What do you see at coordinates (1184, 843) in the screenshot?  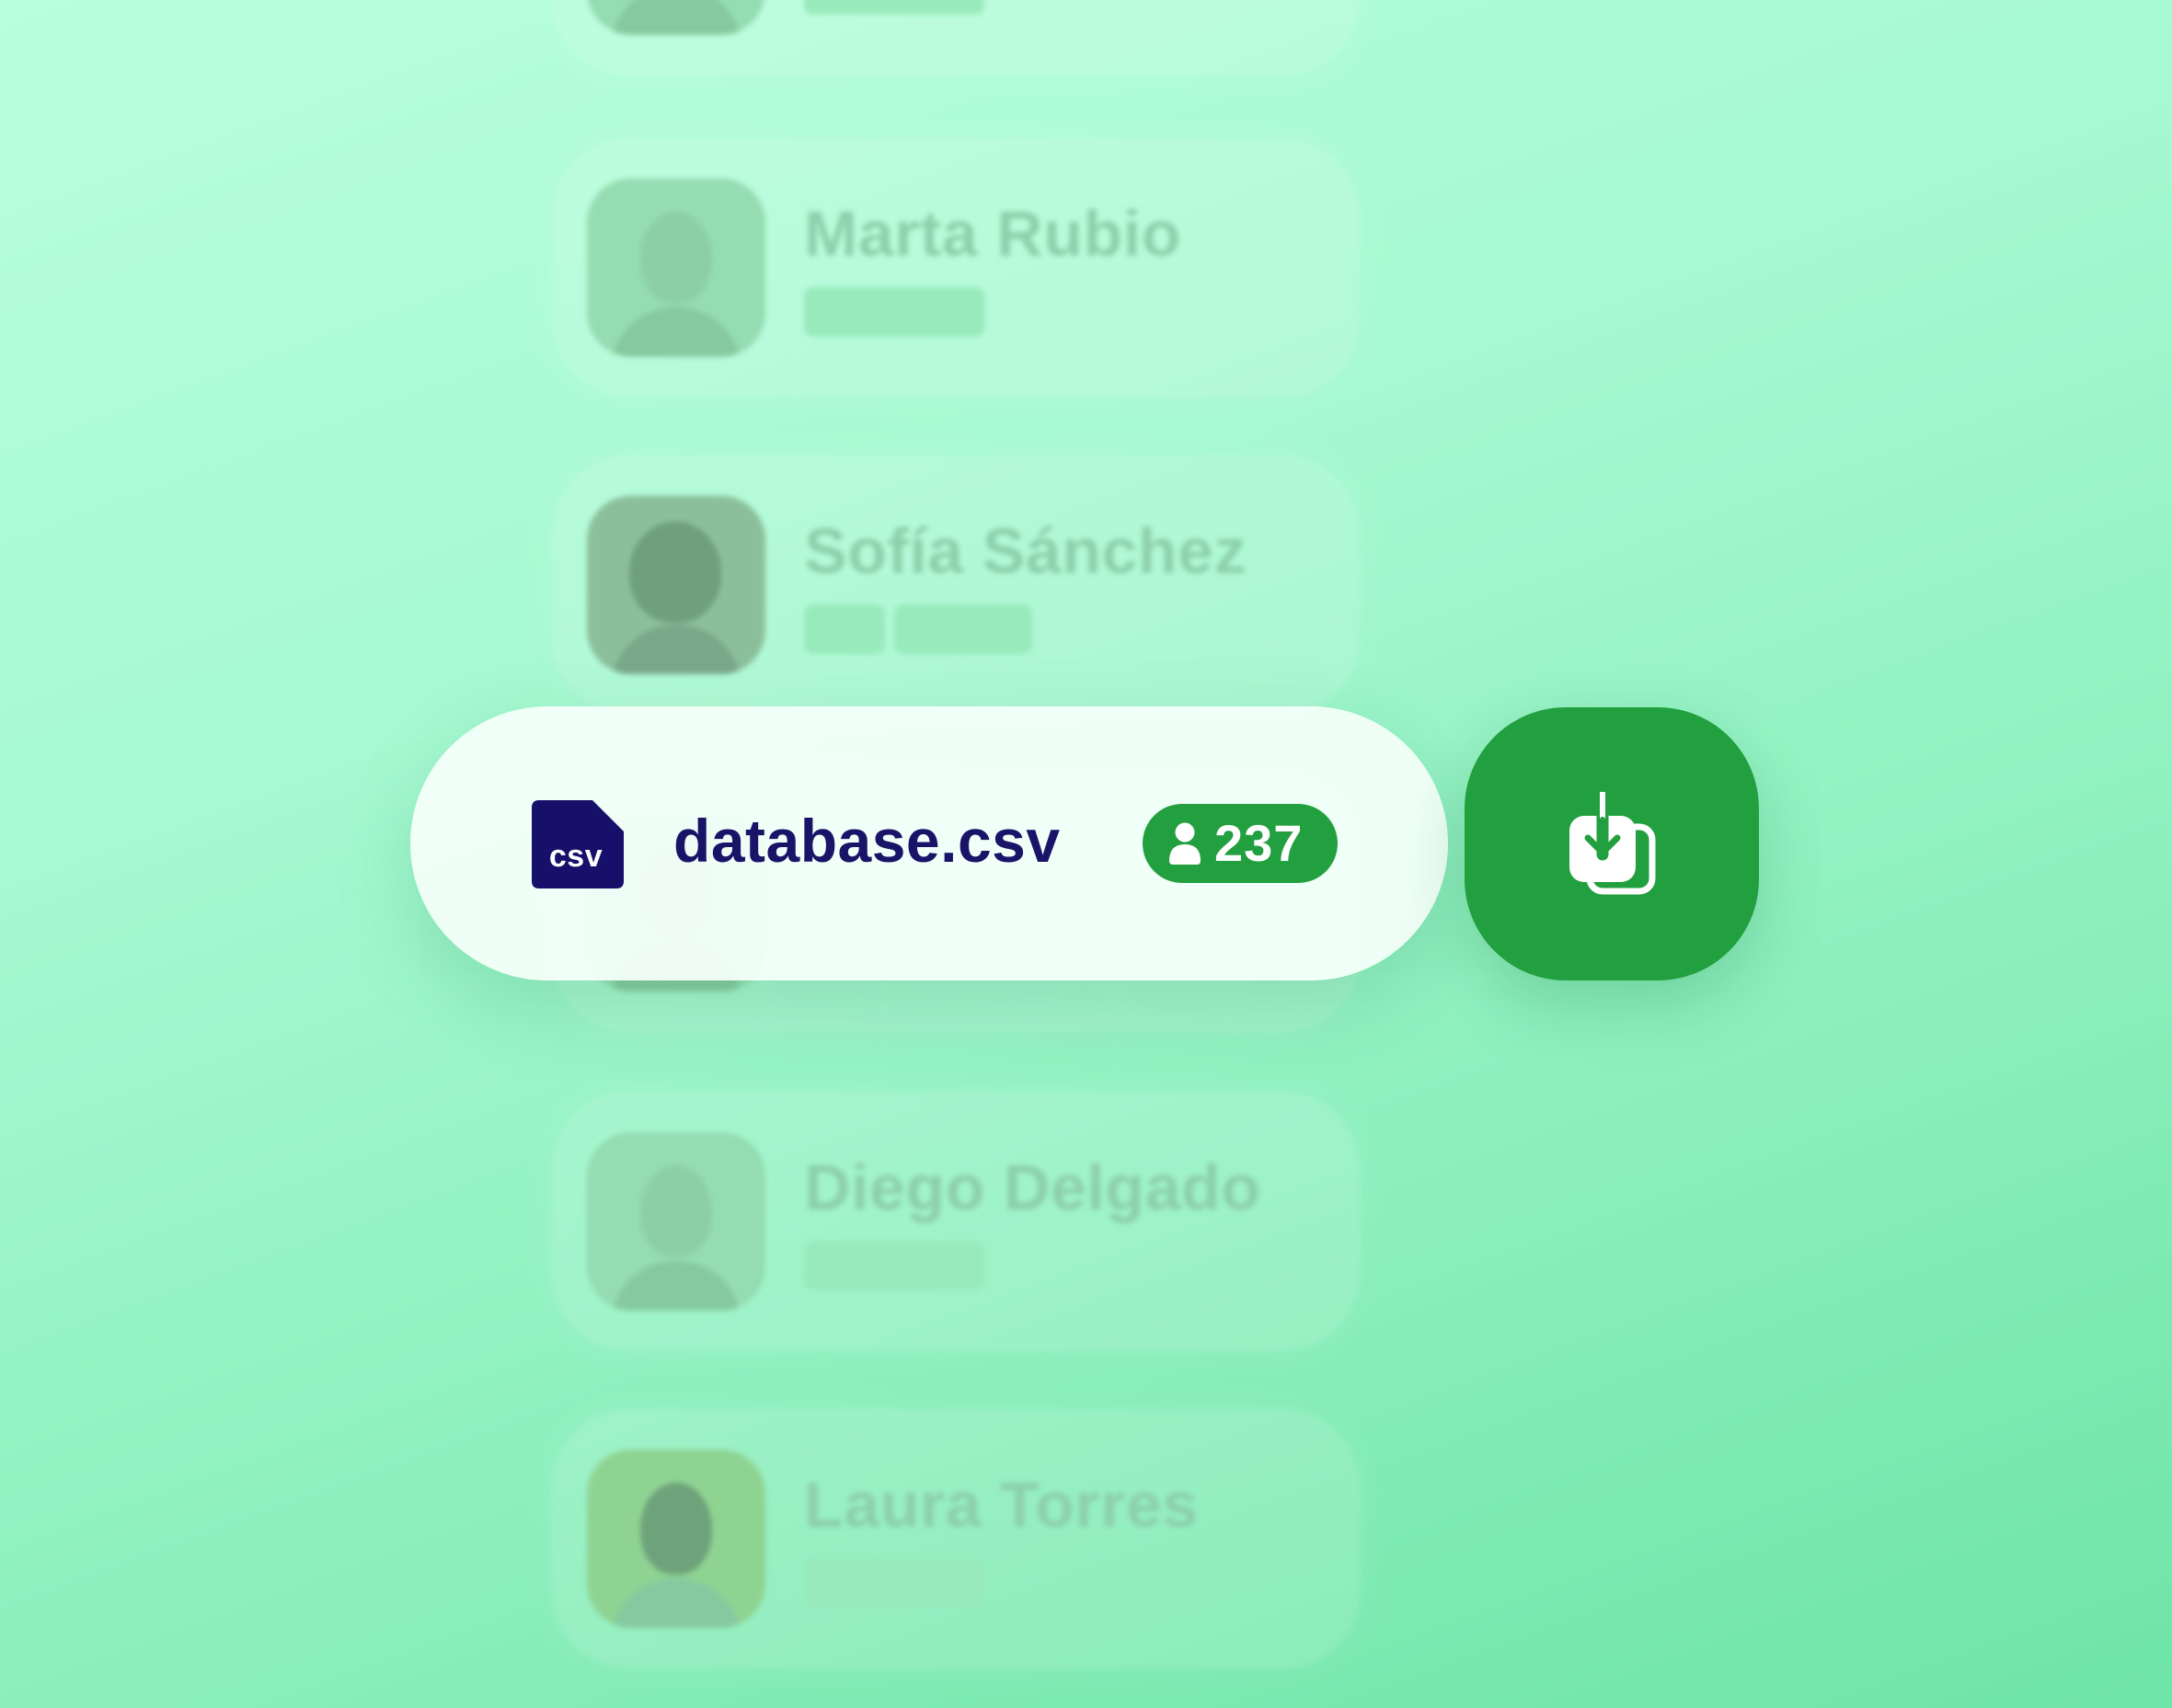 I see `user-icon` at bounding box center [1184, 843].